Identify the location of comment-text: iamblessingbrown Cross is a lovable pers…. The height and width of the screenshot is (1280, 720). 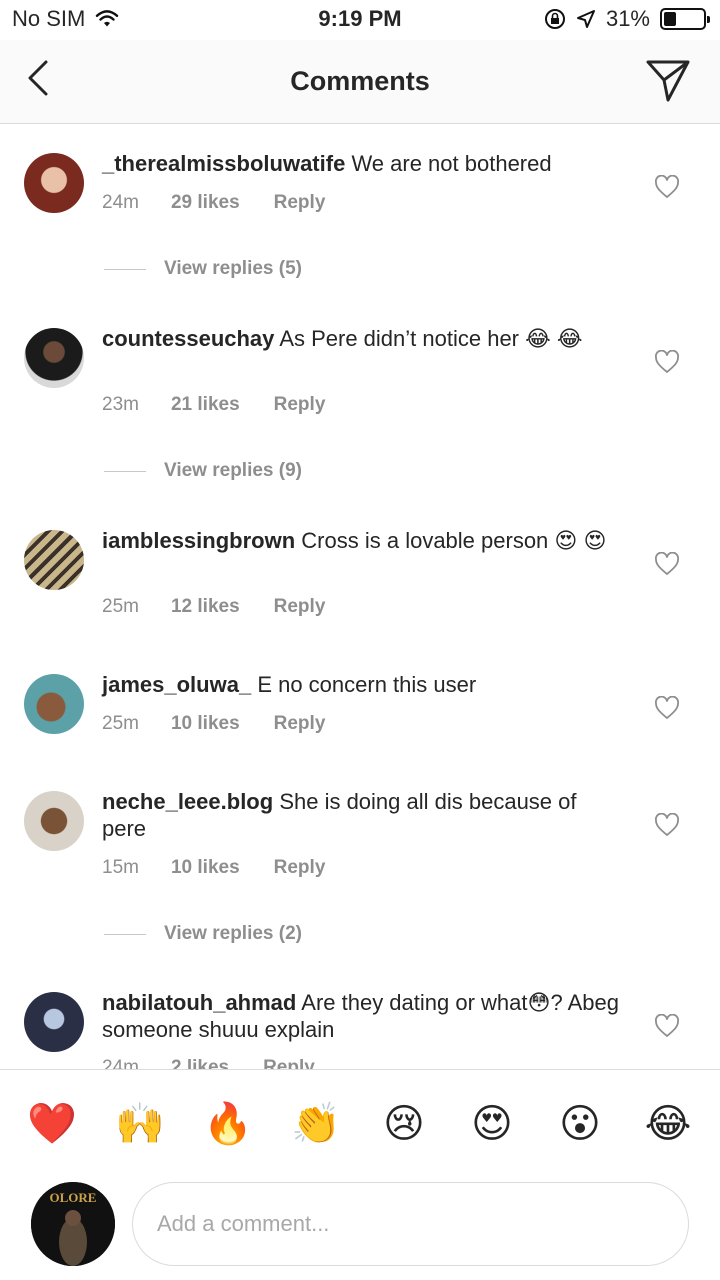
(362, 540).